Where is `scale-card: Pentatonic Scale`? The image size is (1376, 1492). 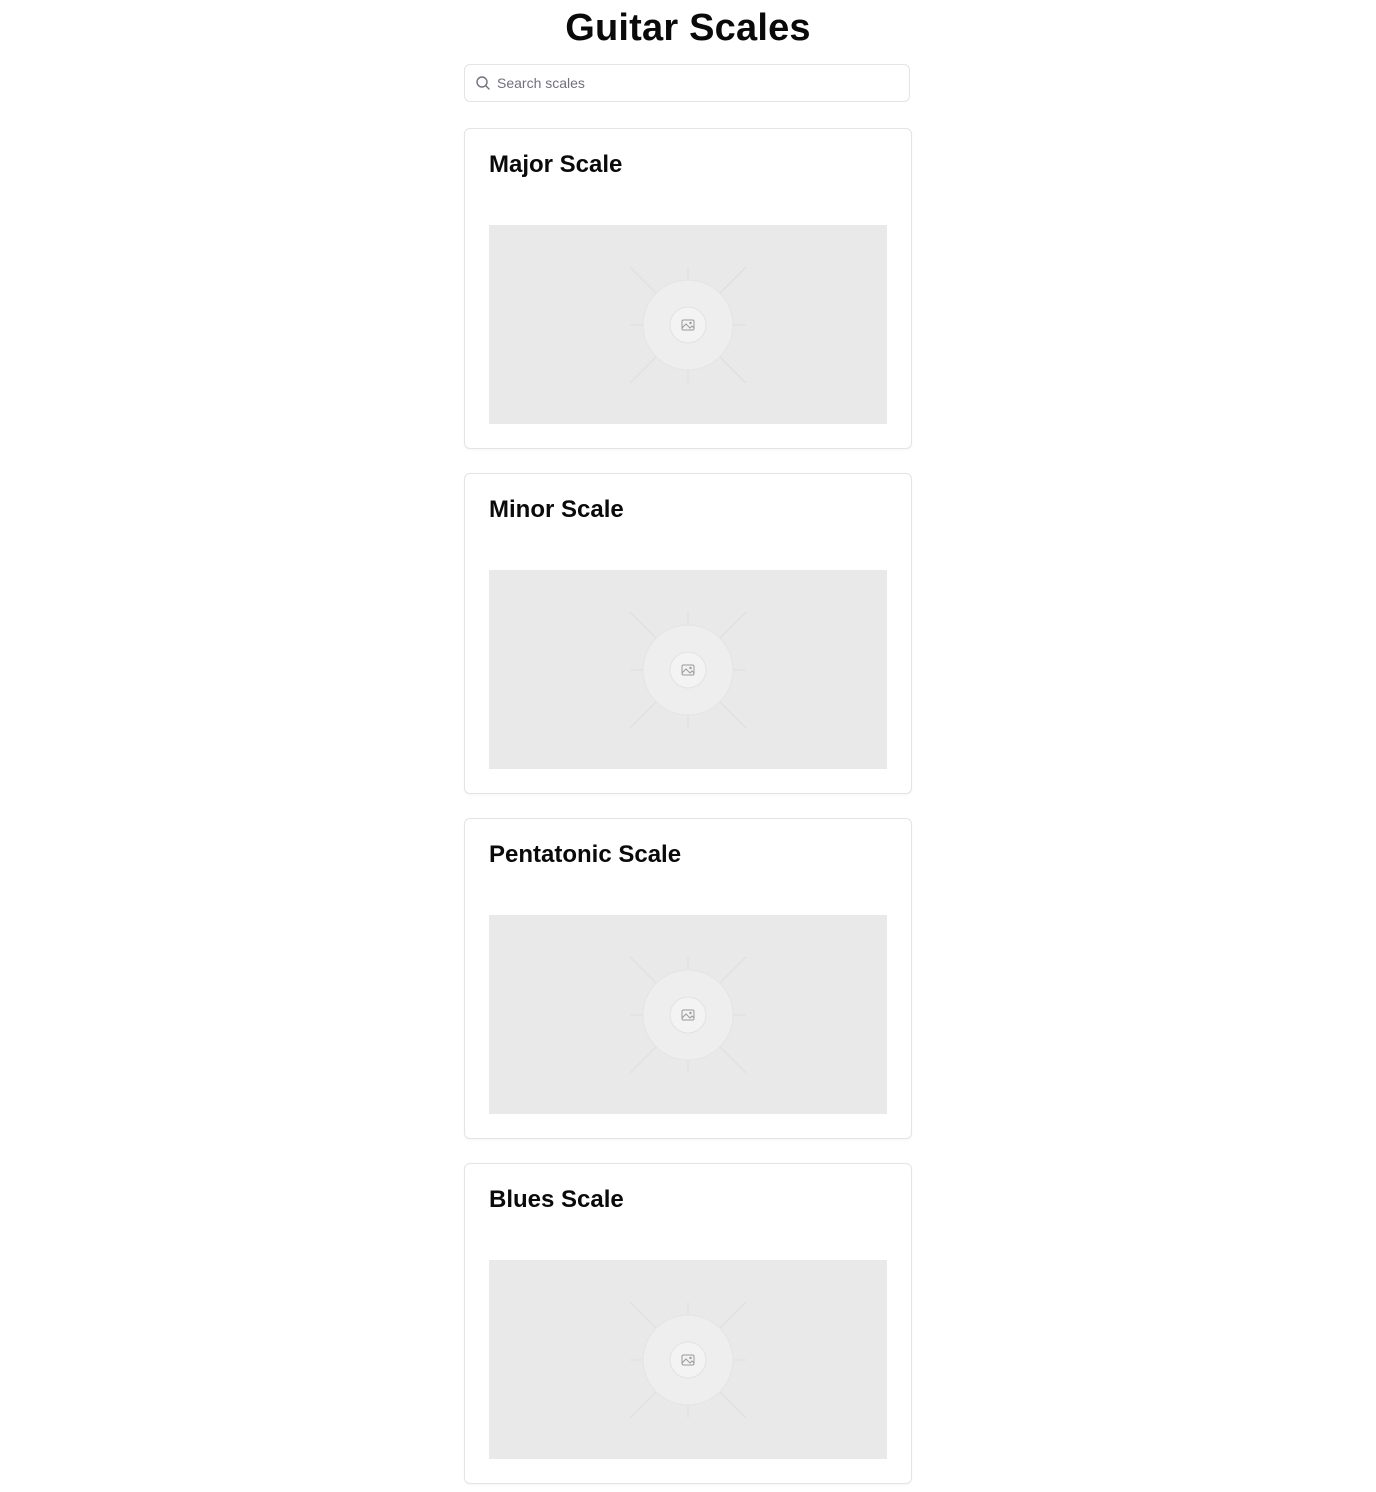 scale-card: Pentatonic Scale is located at coordinates (688, 978).